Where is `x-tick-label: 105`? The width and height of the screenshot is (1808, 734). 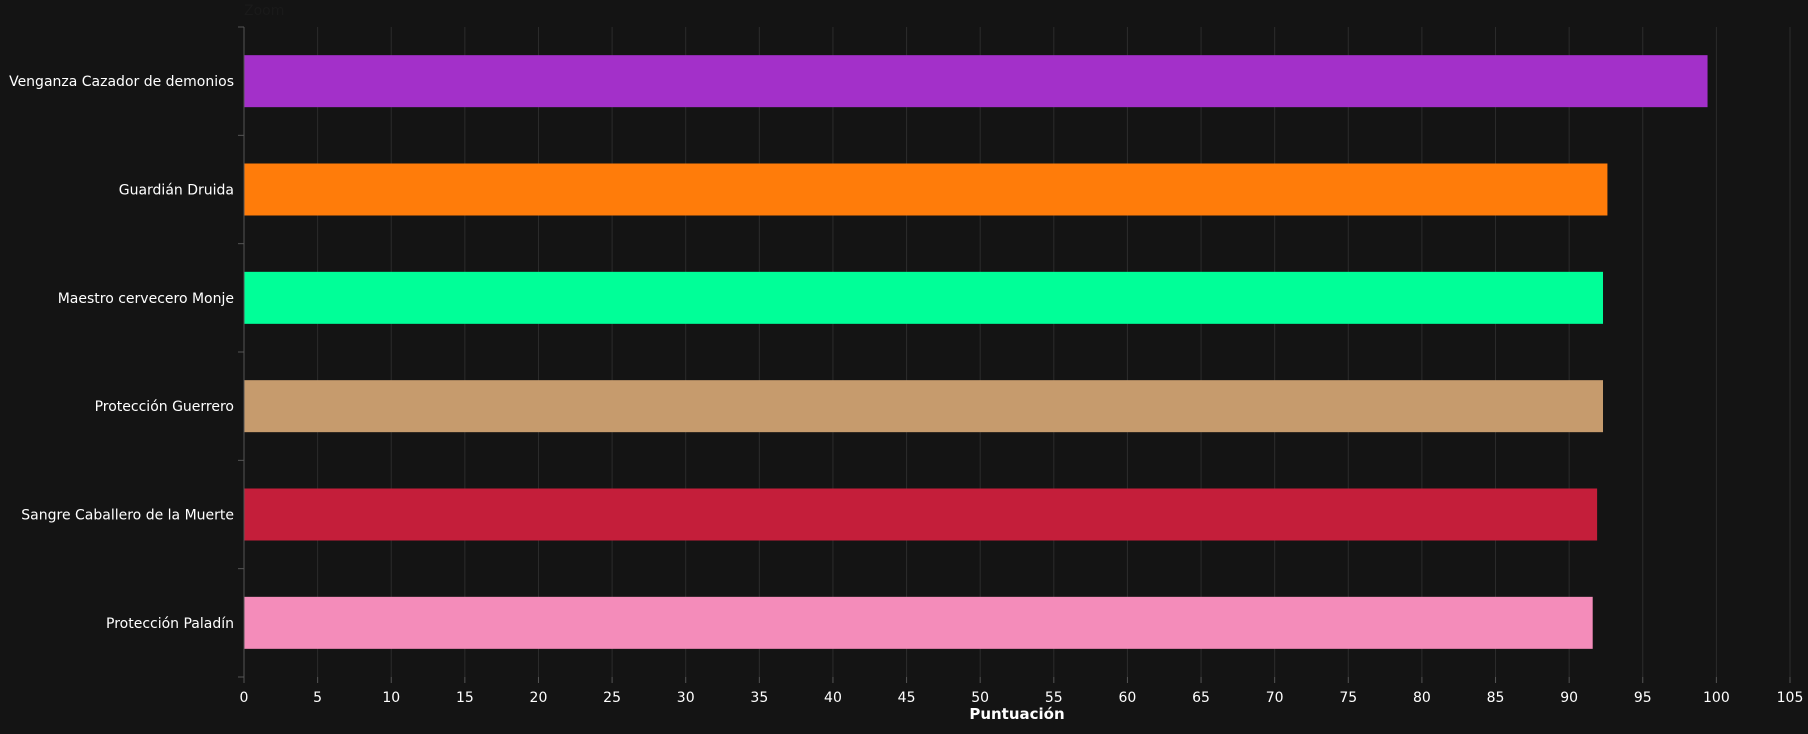 x-tick-label: 105 is located at coordinates (1790, 698).